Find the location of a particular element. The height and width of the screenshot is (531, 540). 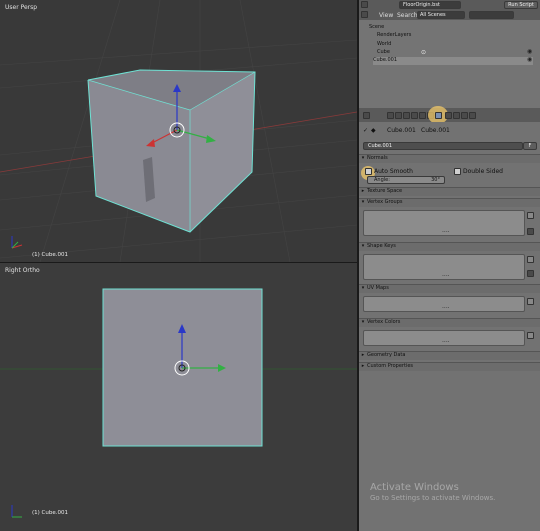

properties-editor-icon is located at coordinates (366, 115).